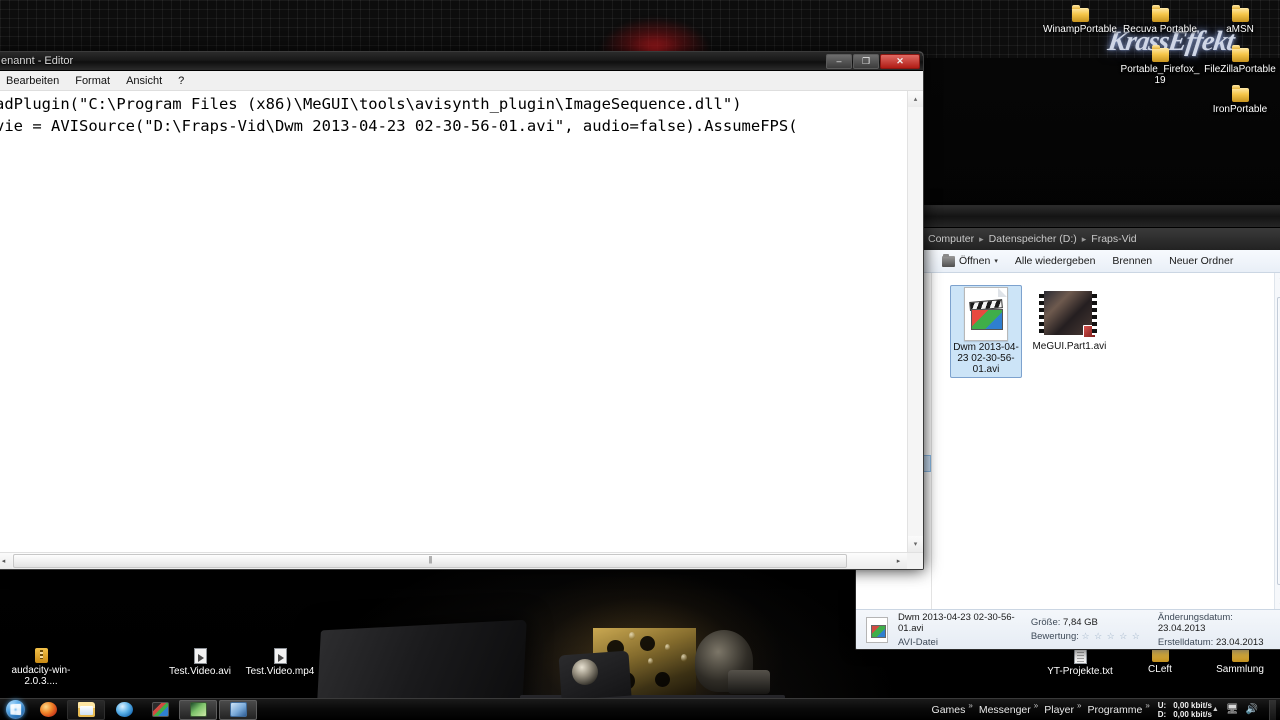 The image size is (1280, 720). Describe the element at coordinates (986, 331) in the screenshot. I see `file-item-dwm-avi: Dwm 2013-04-23 02-30-56-01.avi` at that location.